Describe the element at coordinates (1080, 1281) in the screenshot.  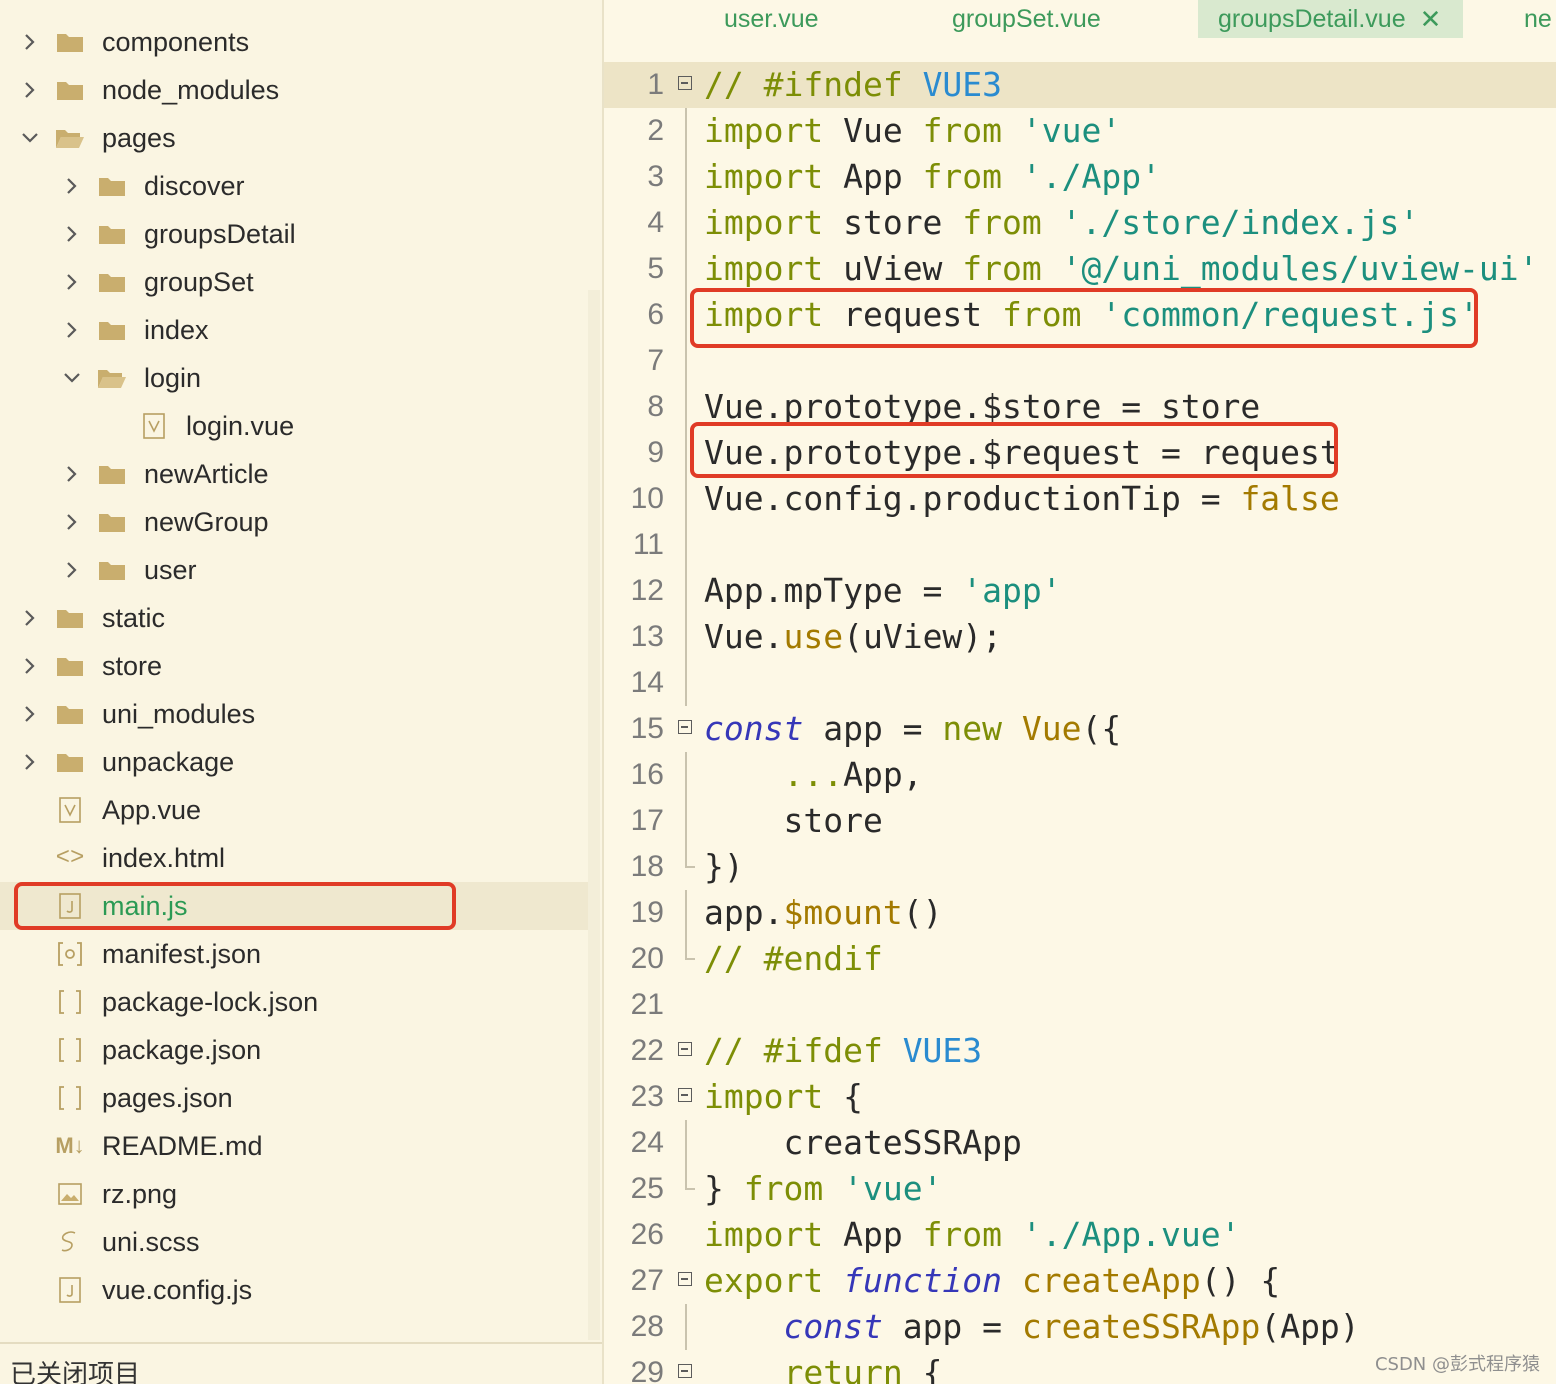
I see `code-line: 27 export function createApp() {` at that location.